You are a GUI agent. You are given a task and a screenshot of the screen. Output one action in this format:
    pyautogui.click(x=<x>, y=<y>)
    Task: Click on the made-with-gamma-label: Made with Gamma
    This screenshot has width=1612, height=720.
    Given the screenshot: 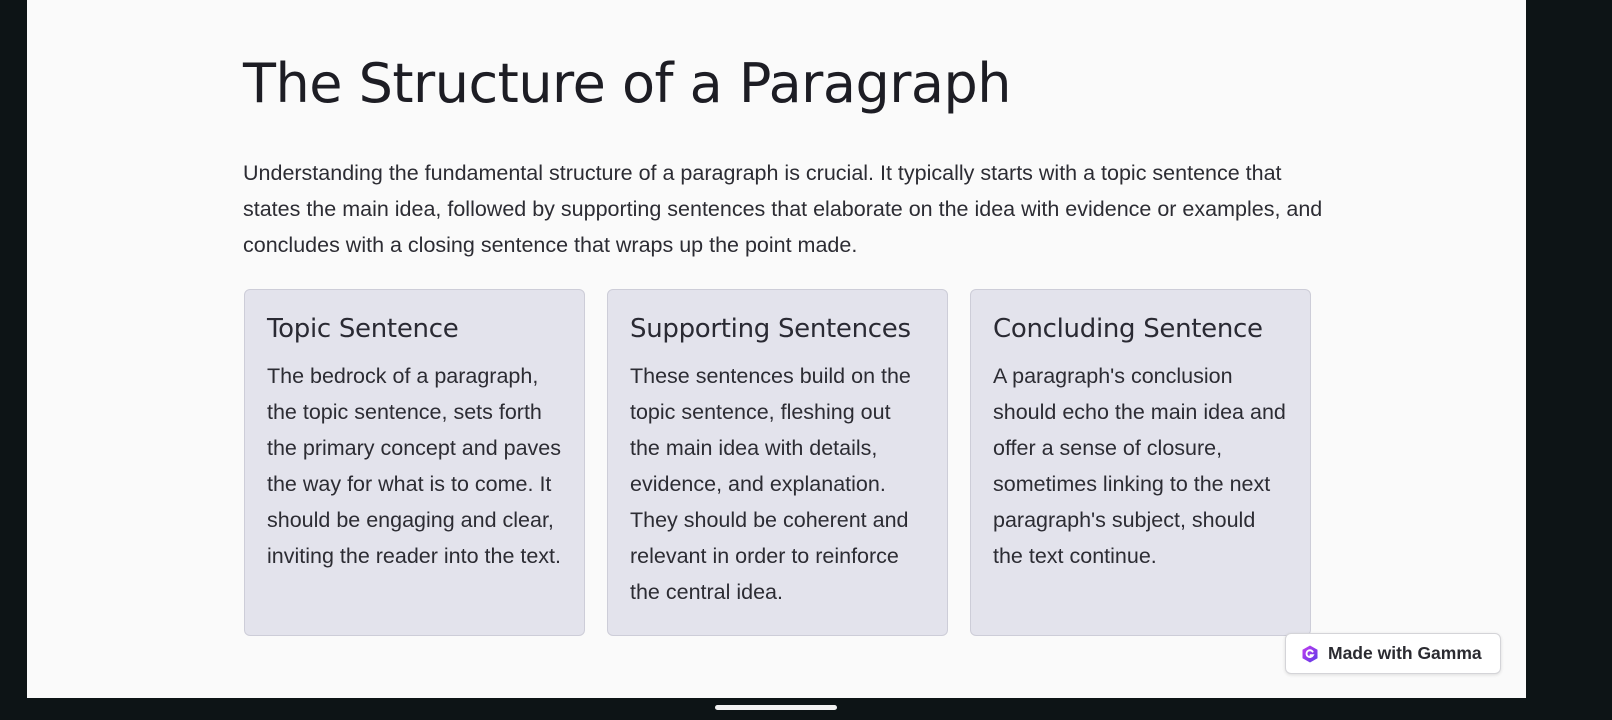 What is the action you would take?
    pyautogui.click(x=1405, y=653)
    